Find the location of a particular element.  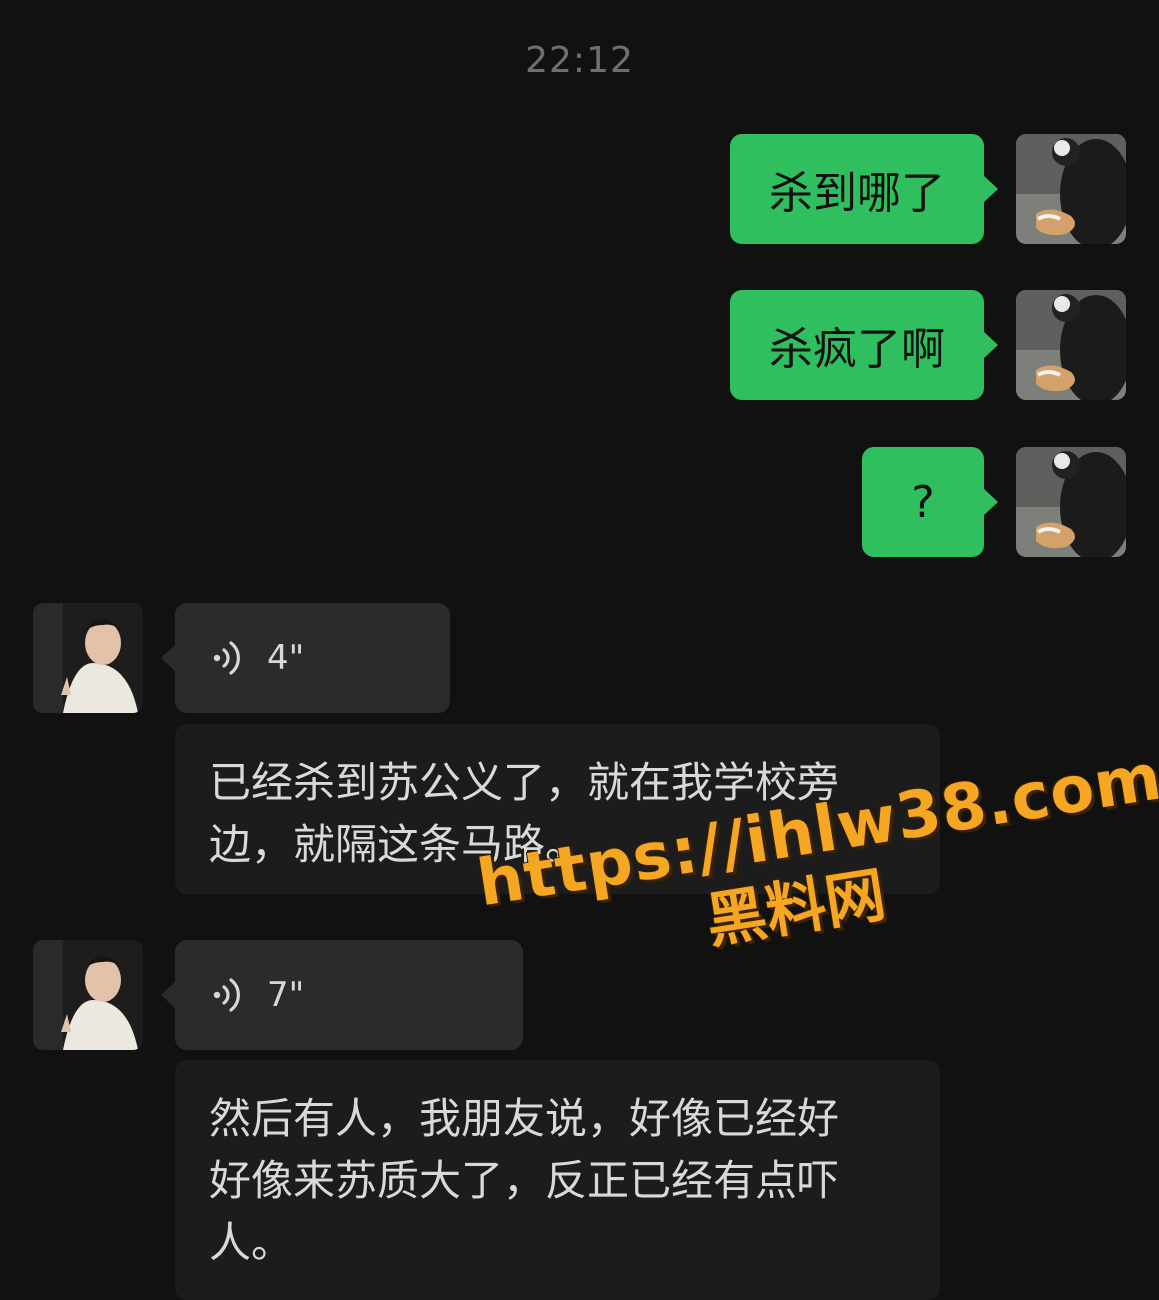

message-text: 杀到哪了 is located at coordinates (857, 193).